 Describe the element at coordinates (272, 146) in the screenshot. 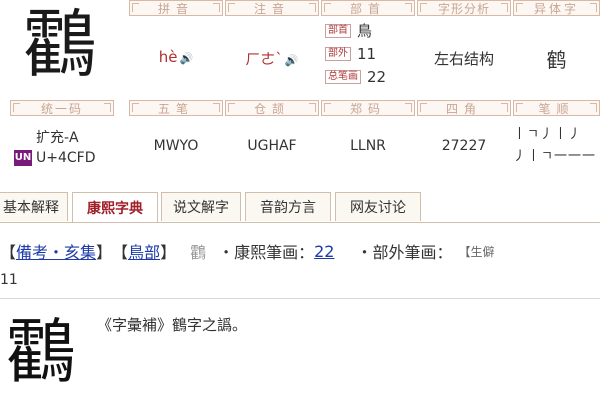

I see `cangjie-value: UGHAF` at that location.